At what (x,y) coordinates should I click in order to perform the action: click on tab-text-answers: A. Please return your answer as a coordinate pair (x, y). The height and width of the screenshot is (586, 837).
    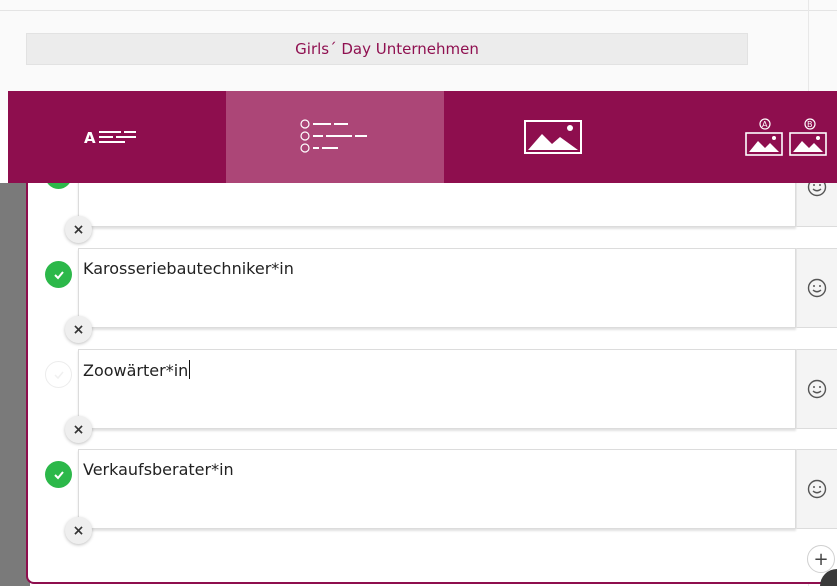
    Looking at the image, I should click on (117, 137).